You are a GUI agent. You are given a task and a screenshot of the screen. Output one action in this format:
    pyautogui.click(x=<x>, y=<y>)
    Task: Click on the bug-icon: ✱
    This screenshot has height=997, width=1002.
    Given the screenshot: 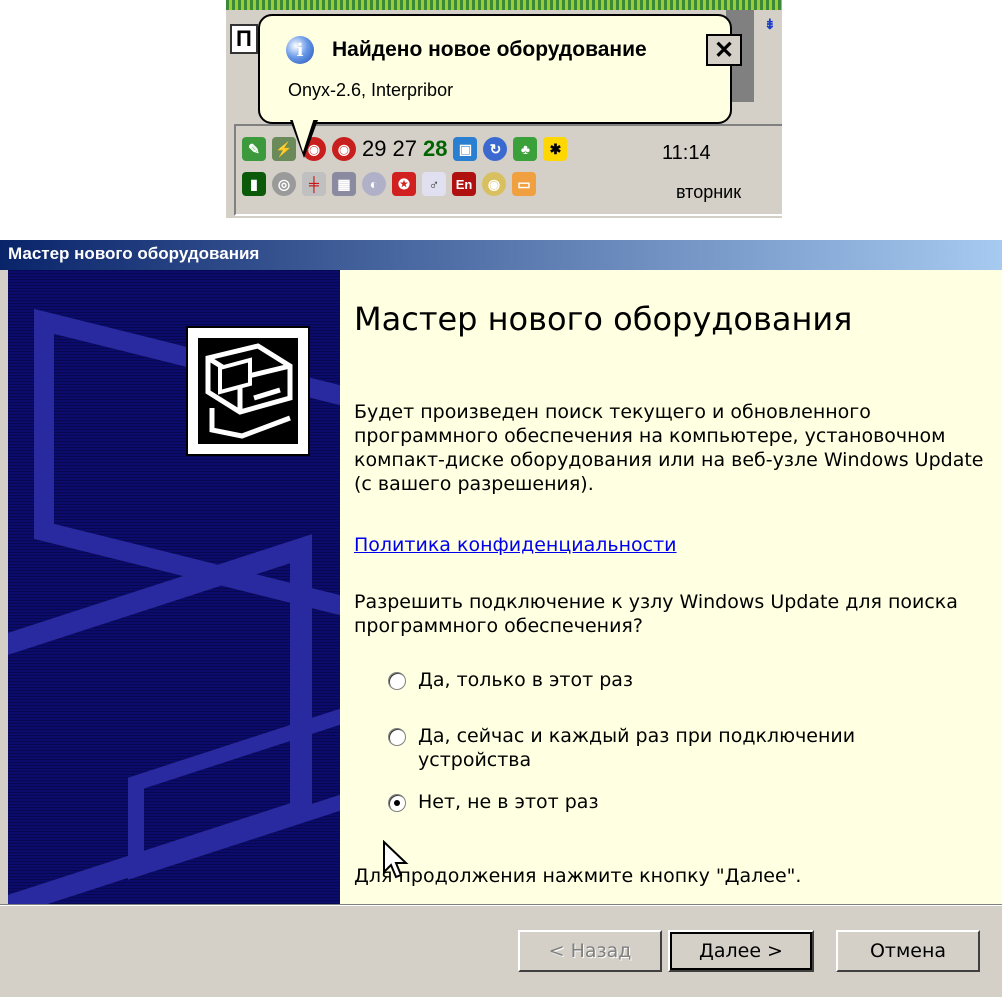 What is the action you would take?
    pyautogui.click(x=555, y=149)
    